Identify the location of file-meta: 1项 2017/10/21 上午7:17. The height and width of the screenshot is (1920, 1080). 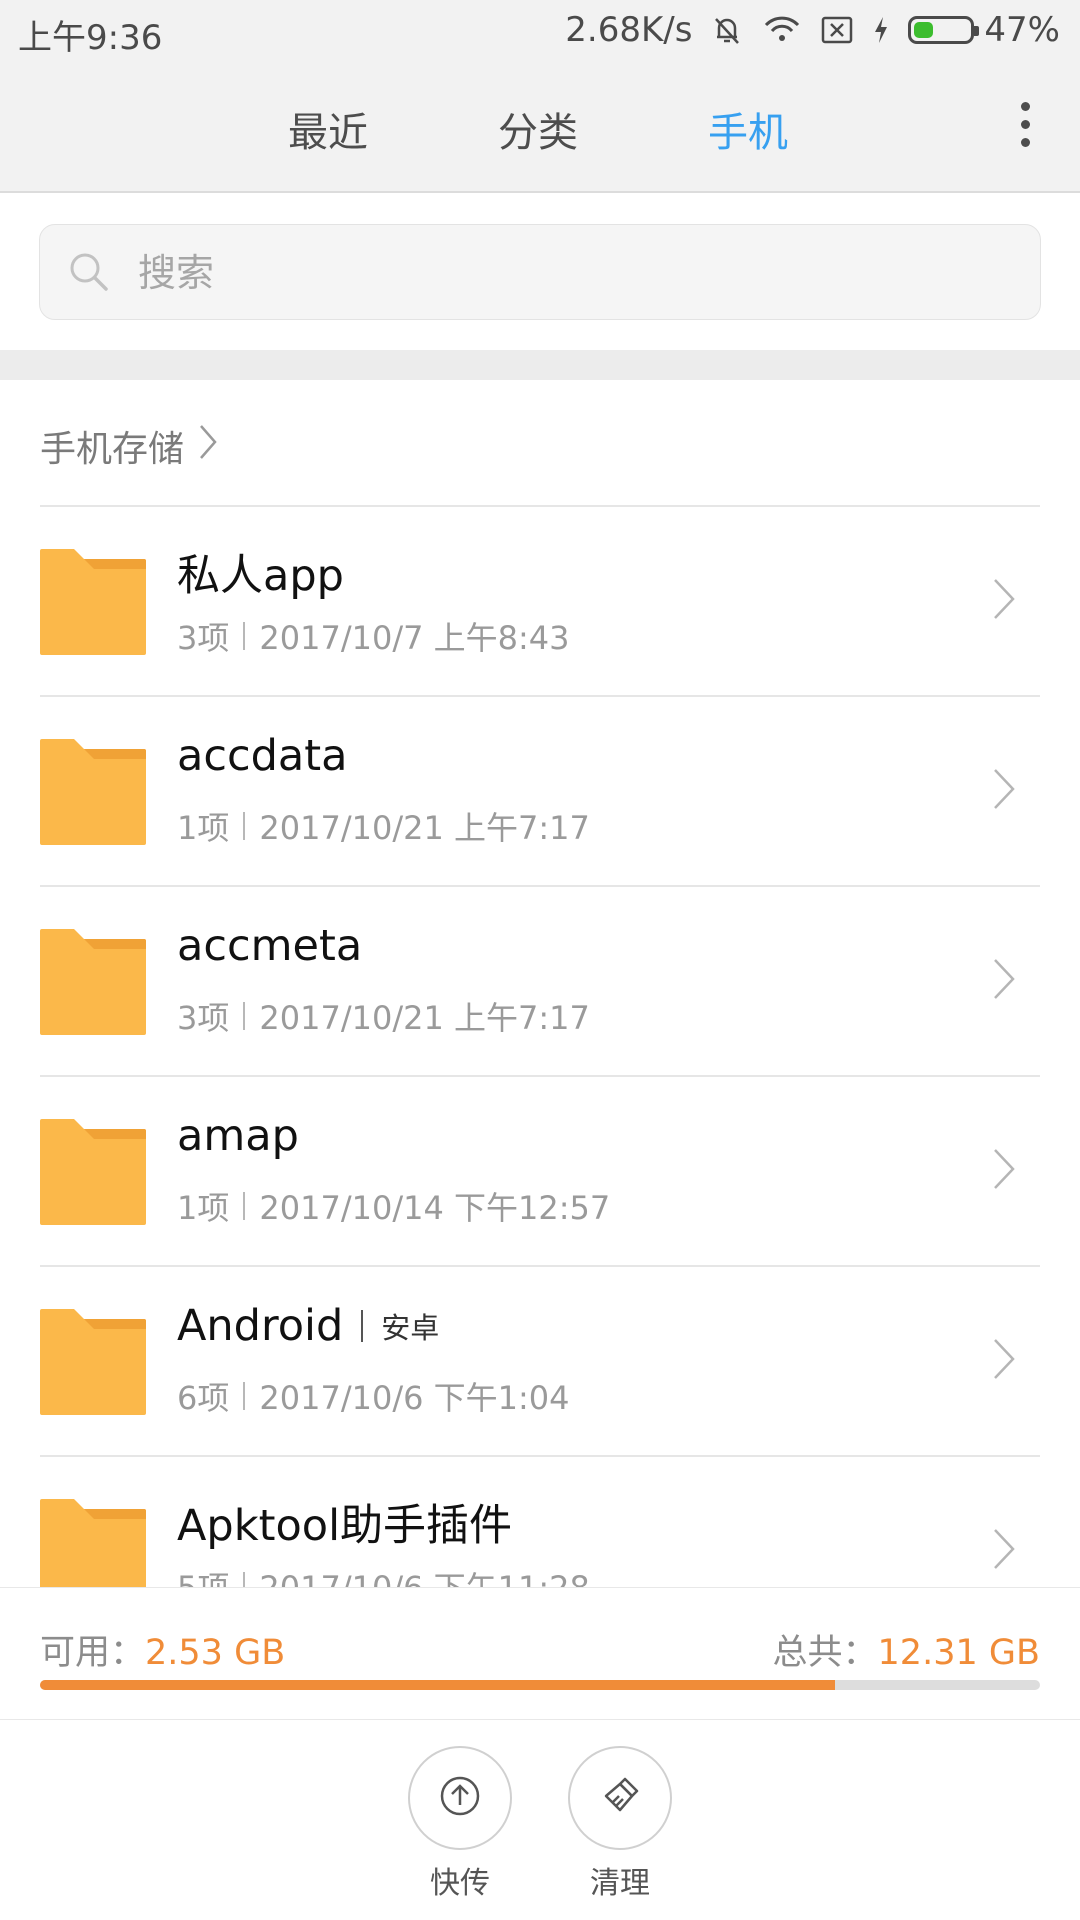
(383, 826).